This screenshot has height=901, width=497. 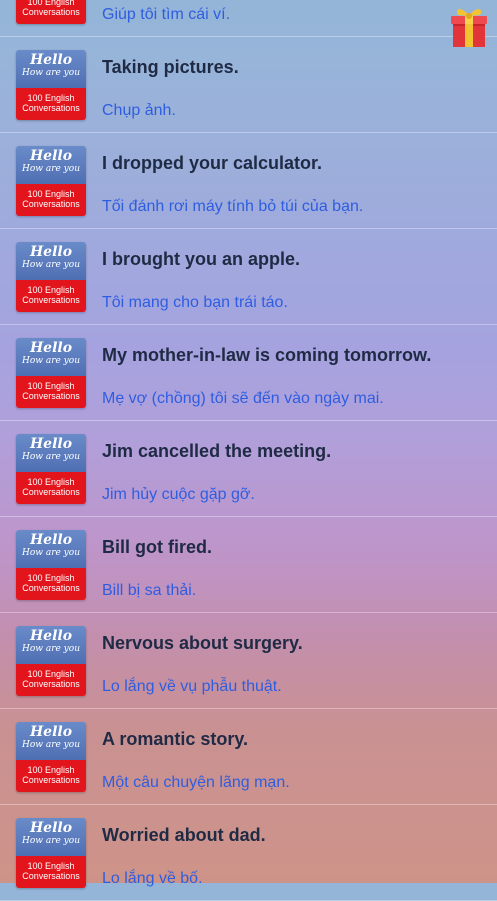 What do you see at coordinates (243, 398) in the screenshot?
I see `item-subtitle: Mẹ vợ (chồng) tôi sẽ đến vào ngày mai.` at bounding box center [243, 398].